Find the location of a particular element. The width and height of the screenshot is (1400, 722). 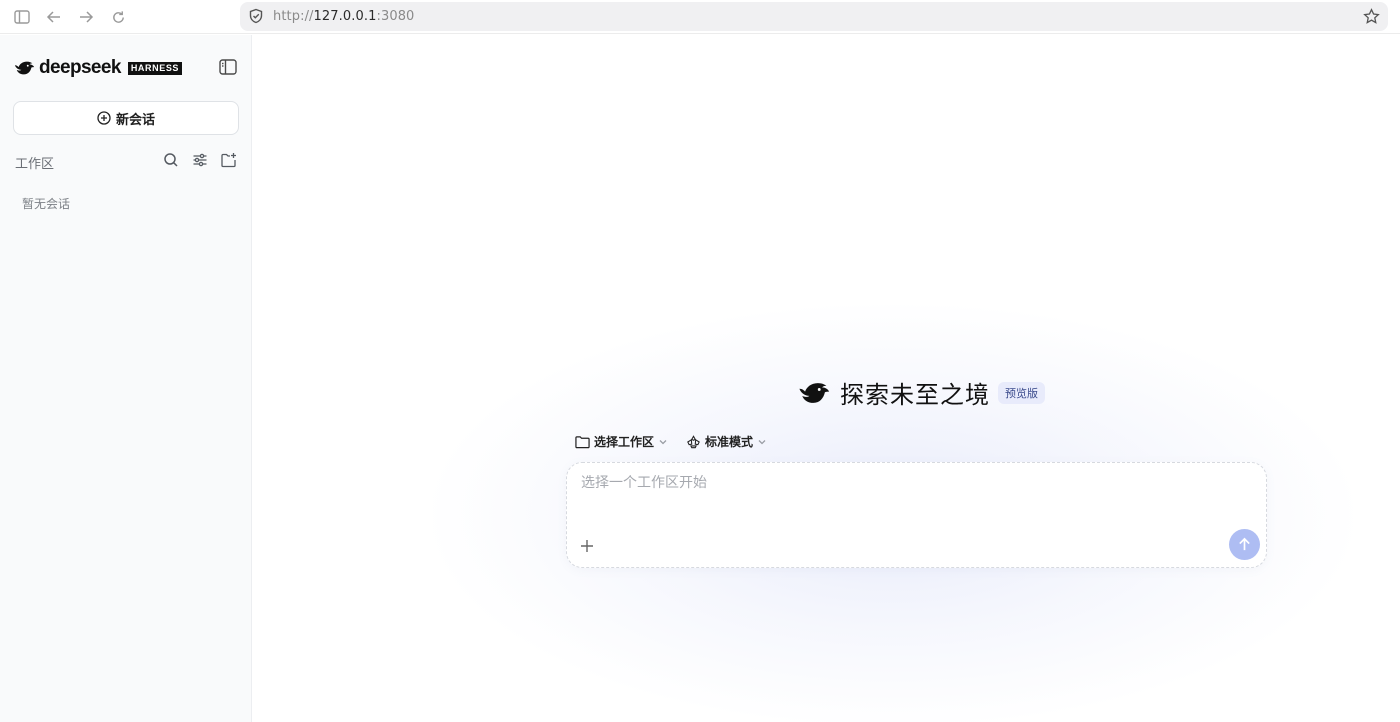

shield-icon is located at coordinates (256, 16).